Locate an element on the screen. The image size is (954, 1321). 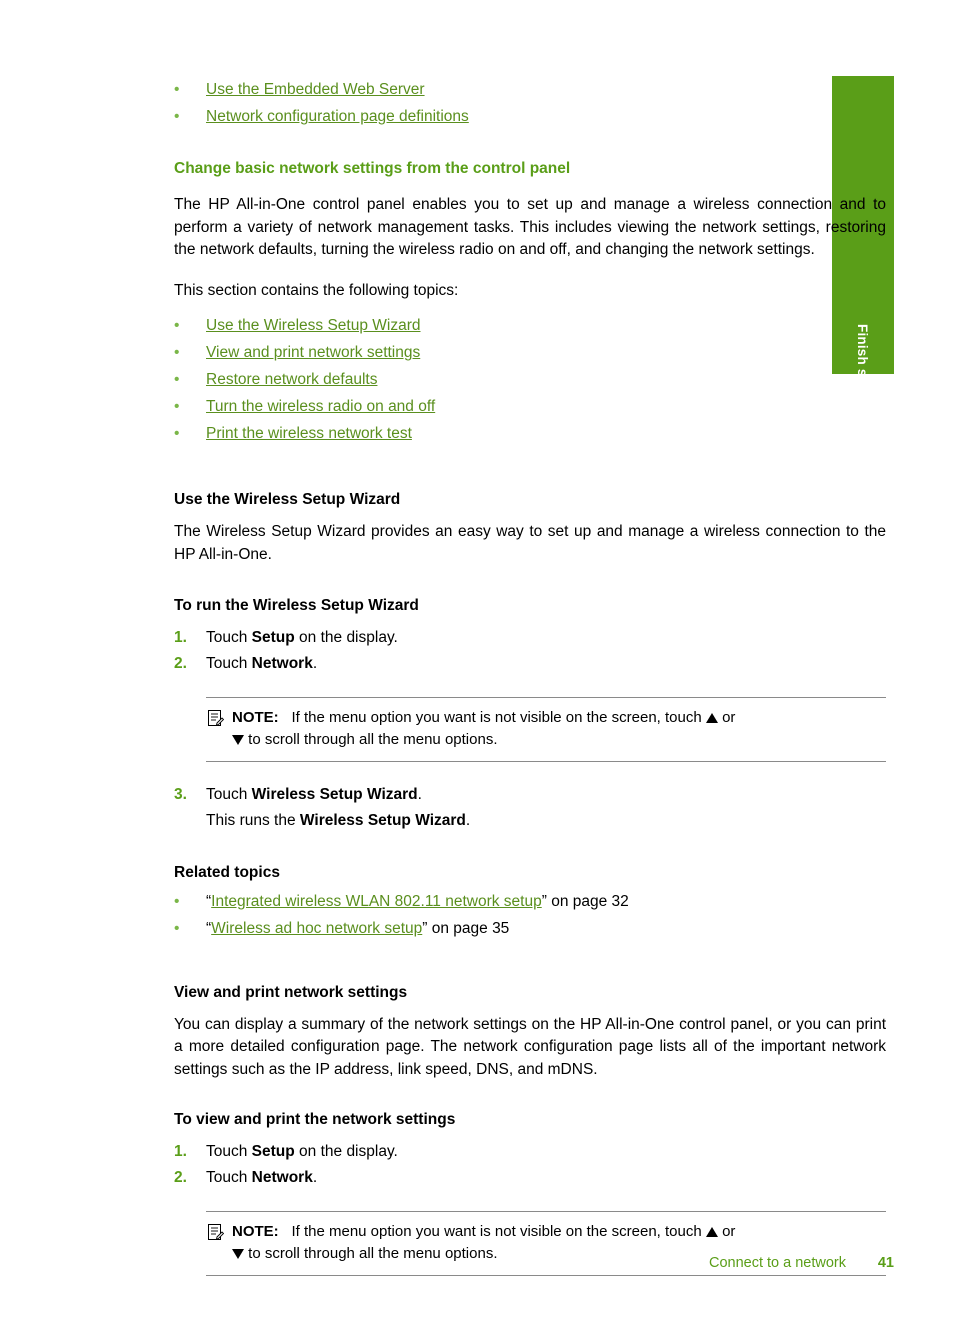
list-item: • Print the wireless network test is located at coordinates (530, 433).